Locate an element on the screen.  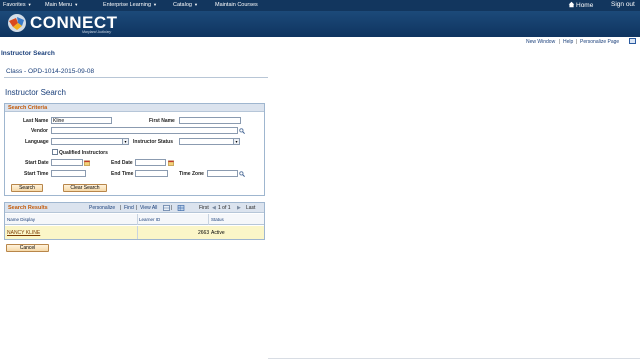
last-name-label: Last Name is located at coordinates (36, 121).